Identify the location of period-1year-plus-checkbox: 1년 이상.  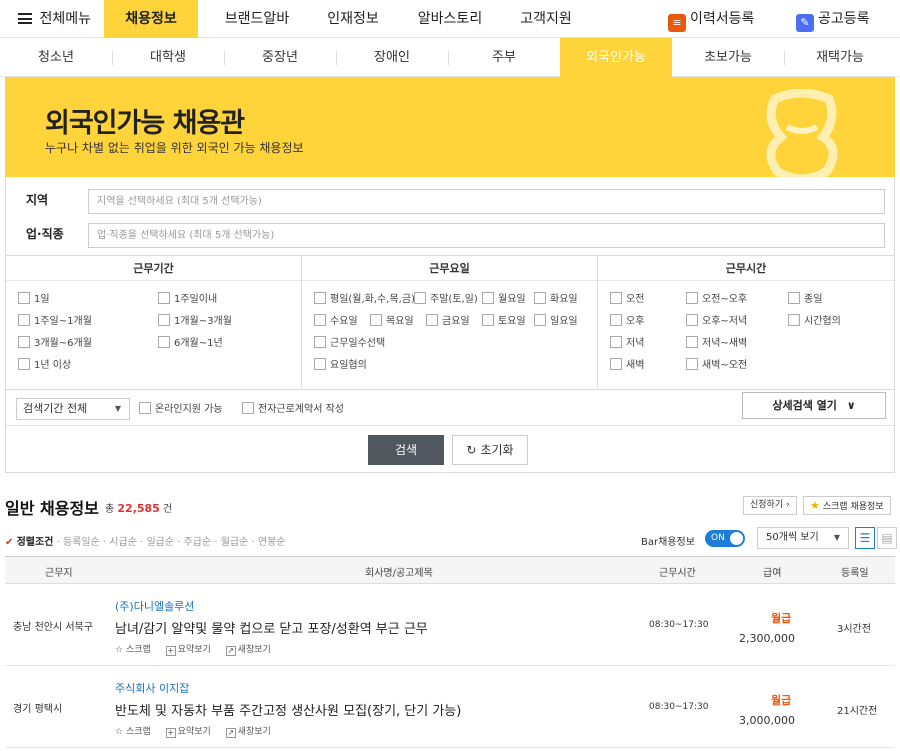
(44, 365).